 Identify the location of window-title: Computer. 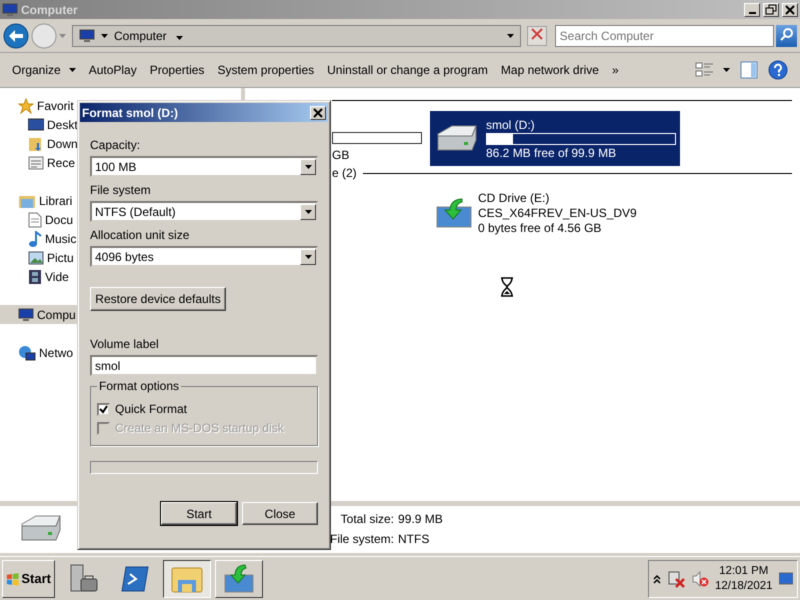
(50, 9).